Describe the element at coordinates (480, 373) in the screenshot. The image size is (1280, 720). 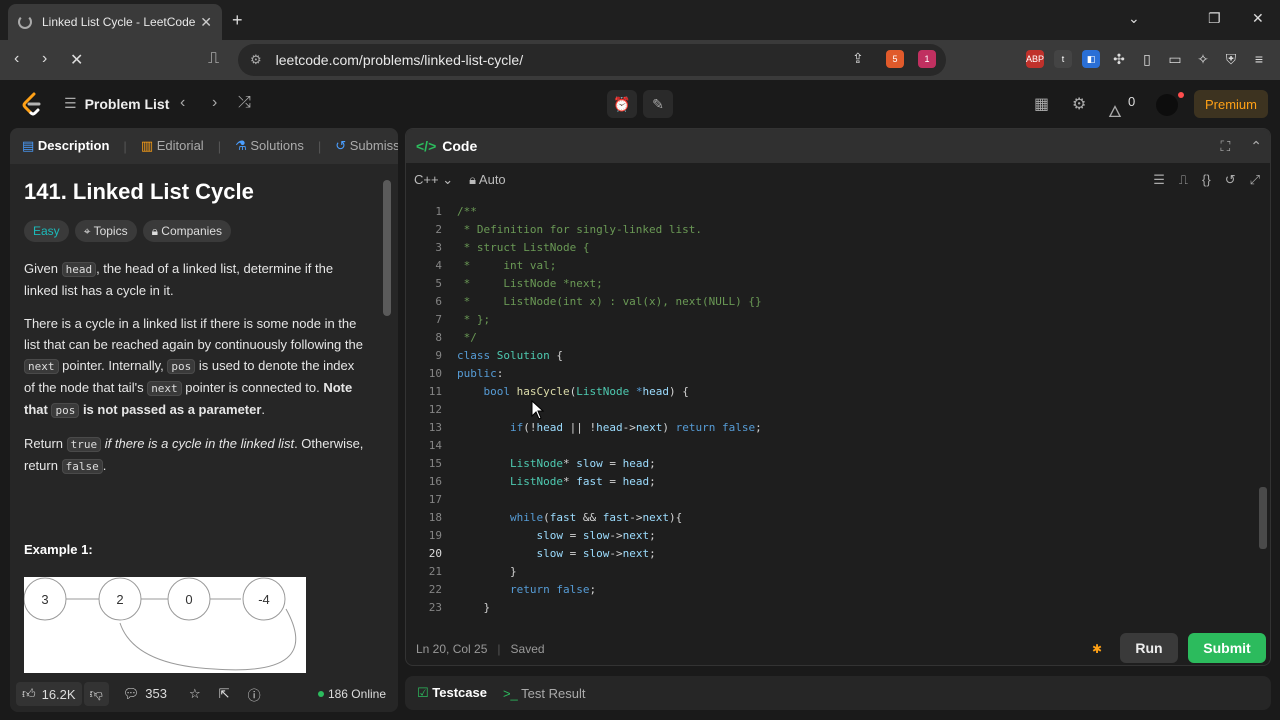
I see `code-line: public:` at that location.